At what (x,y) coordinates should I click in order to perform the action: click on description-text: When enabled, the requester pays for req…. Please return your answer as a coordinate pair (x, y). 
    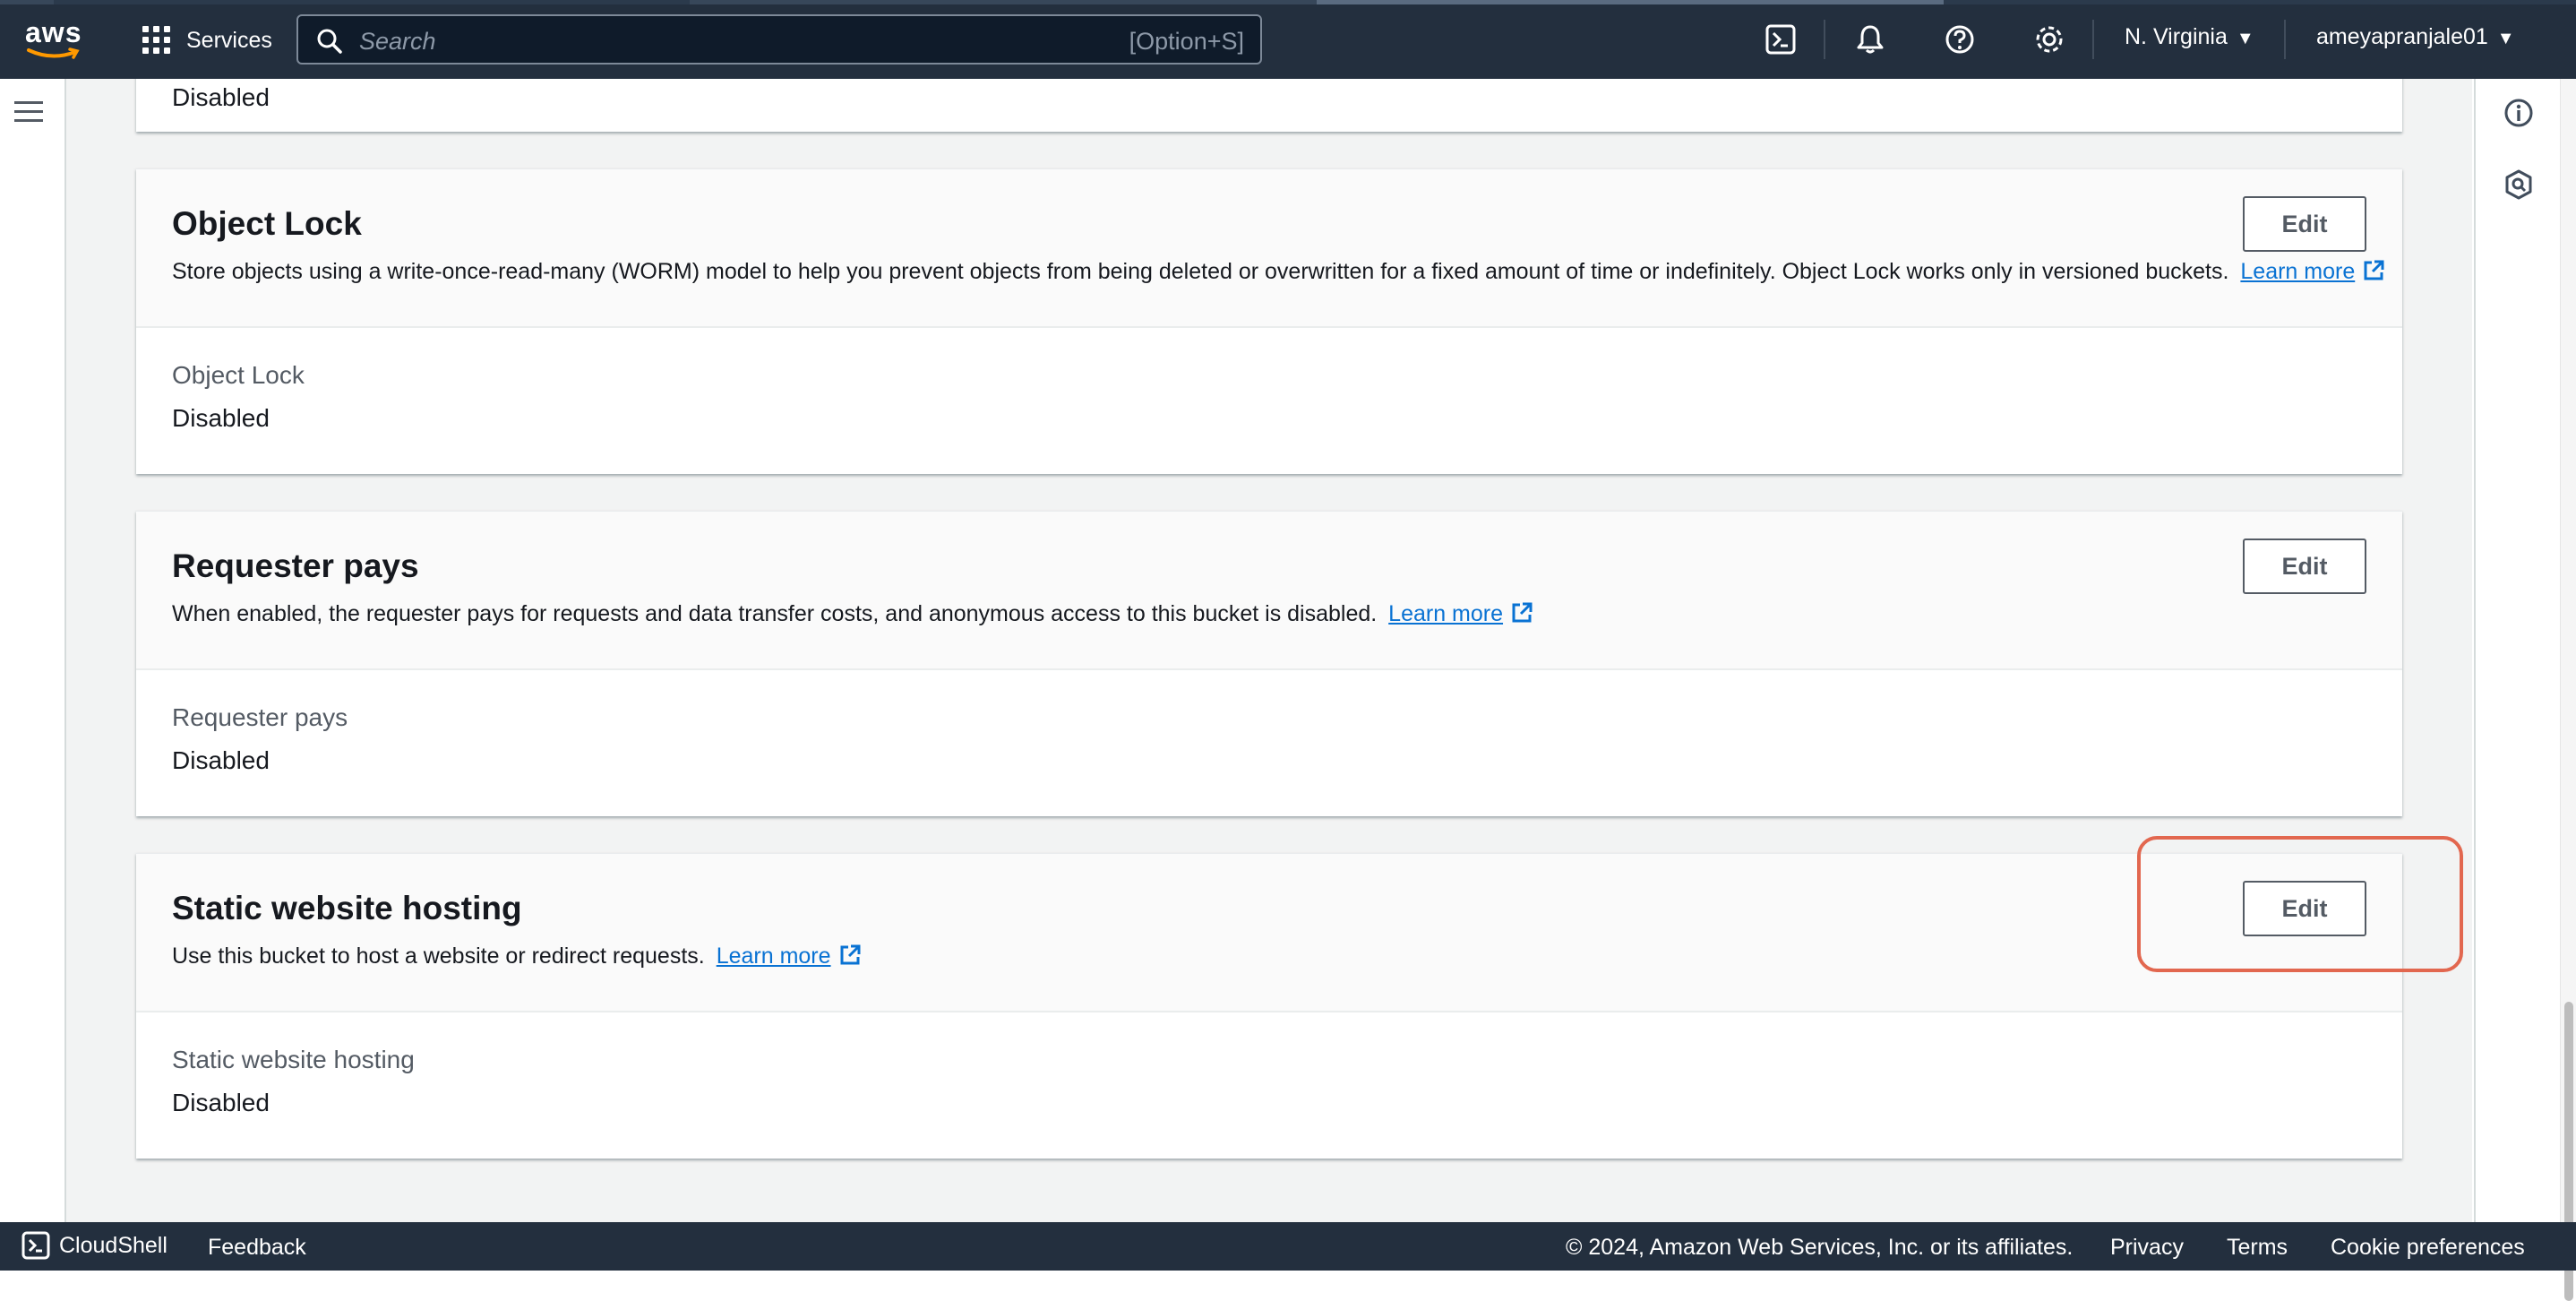
    Looking at the image, I should click on (775, 613).